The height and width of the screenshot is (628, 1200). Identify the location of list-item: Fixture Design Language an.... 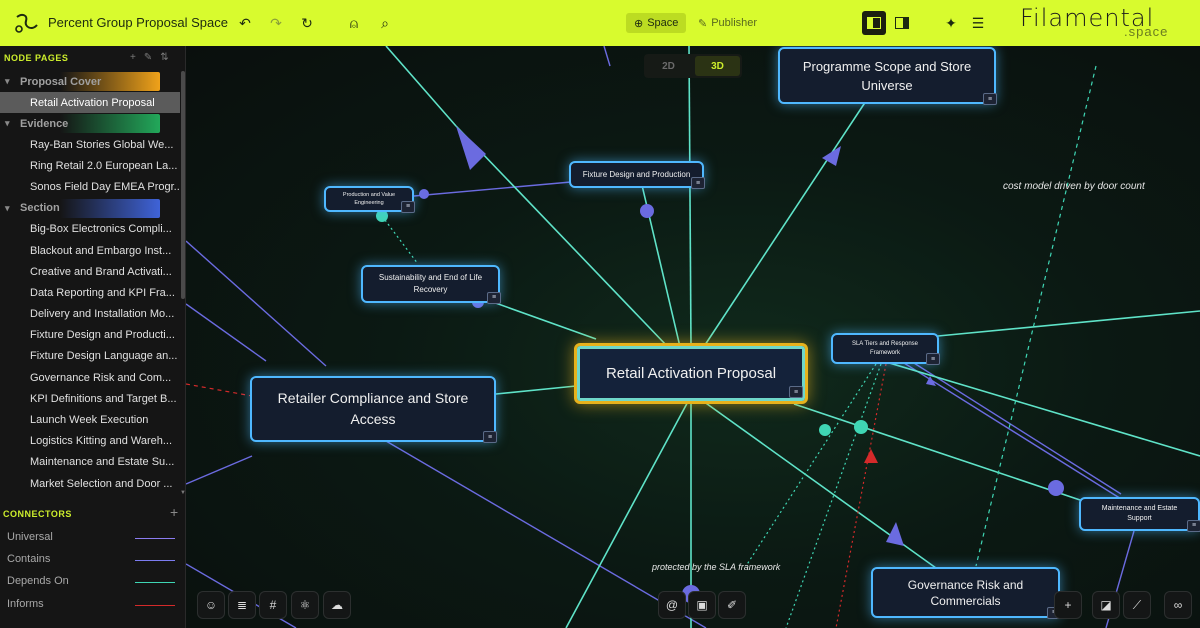
(90, 356).